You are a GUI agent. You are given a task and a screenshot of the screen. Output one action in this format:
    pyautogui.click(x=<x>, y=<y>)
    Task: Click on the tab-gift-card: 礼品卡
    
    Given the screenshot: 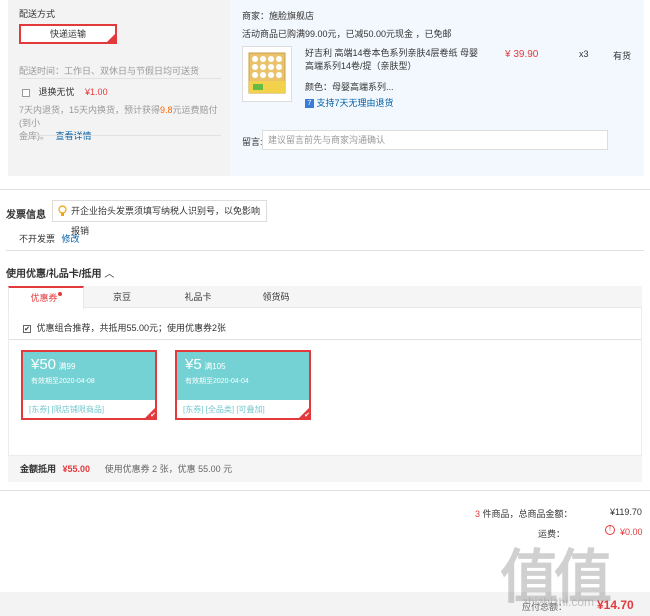 What is the action you would take?
    pyautogui.click(x=198, y=297)
    